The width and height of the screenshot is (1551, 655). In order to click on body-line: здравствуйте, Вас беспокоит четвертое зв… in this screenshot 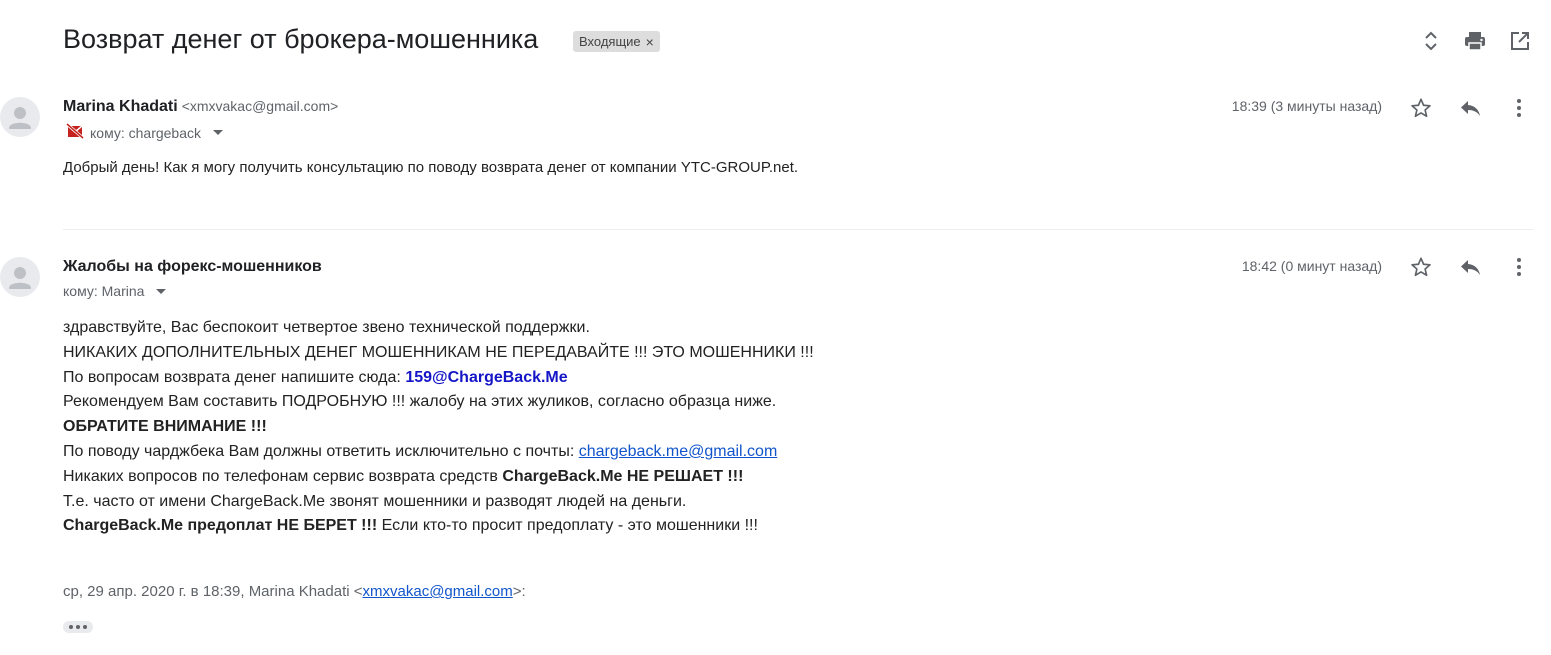, I will do `click(326, 327)`.